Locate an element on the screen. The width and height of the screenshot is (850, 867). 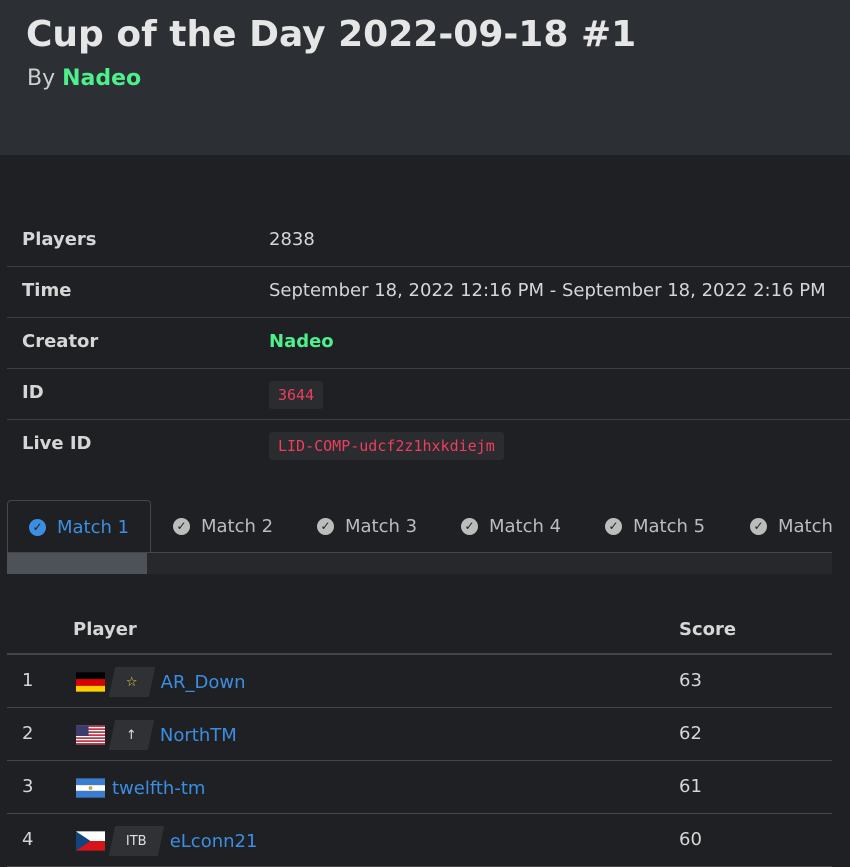
by-label: By is located at coordinates (41, 78).